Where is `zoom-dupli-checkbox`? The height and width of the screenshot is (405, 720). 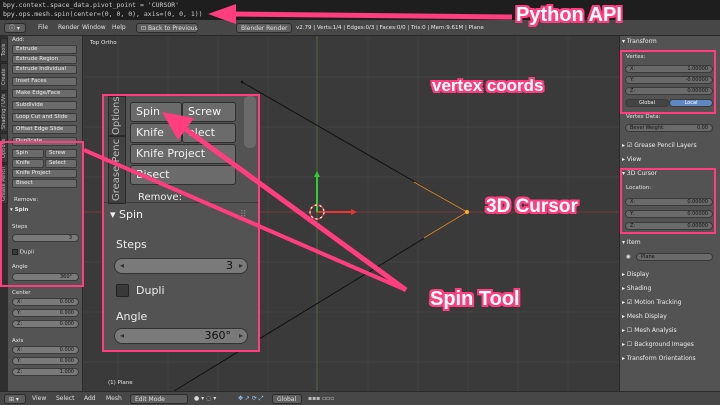 zoom-dupli-checkbox is located at coordinates (122, 290).